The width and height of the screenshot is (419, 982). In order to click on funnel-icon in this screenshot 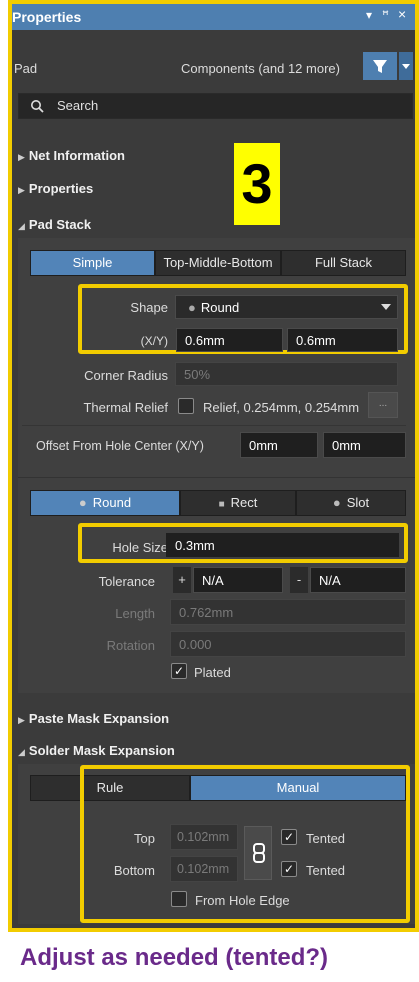, I will do `click(380, 66)`.